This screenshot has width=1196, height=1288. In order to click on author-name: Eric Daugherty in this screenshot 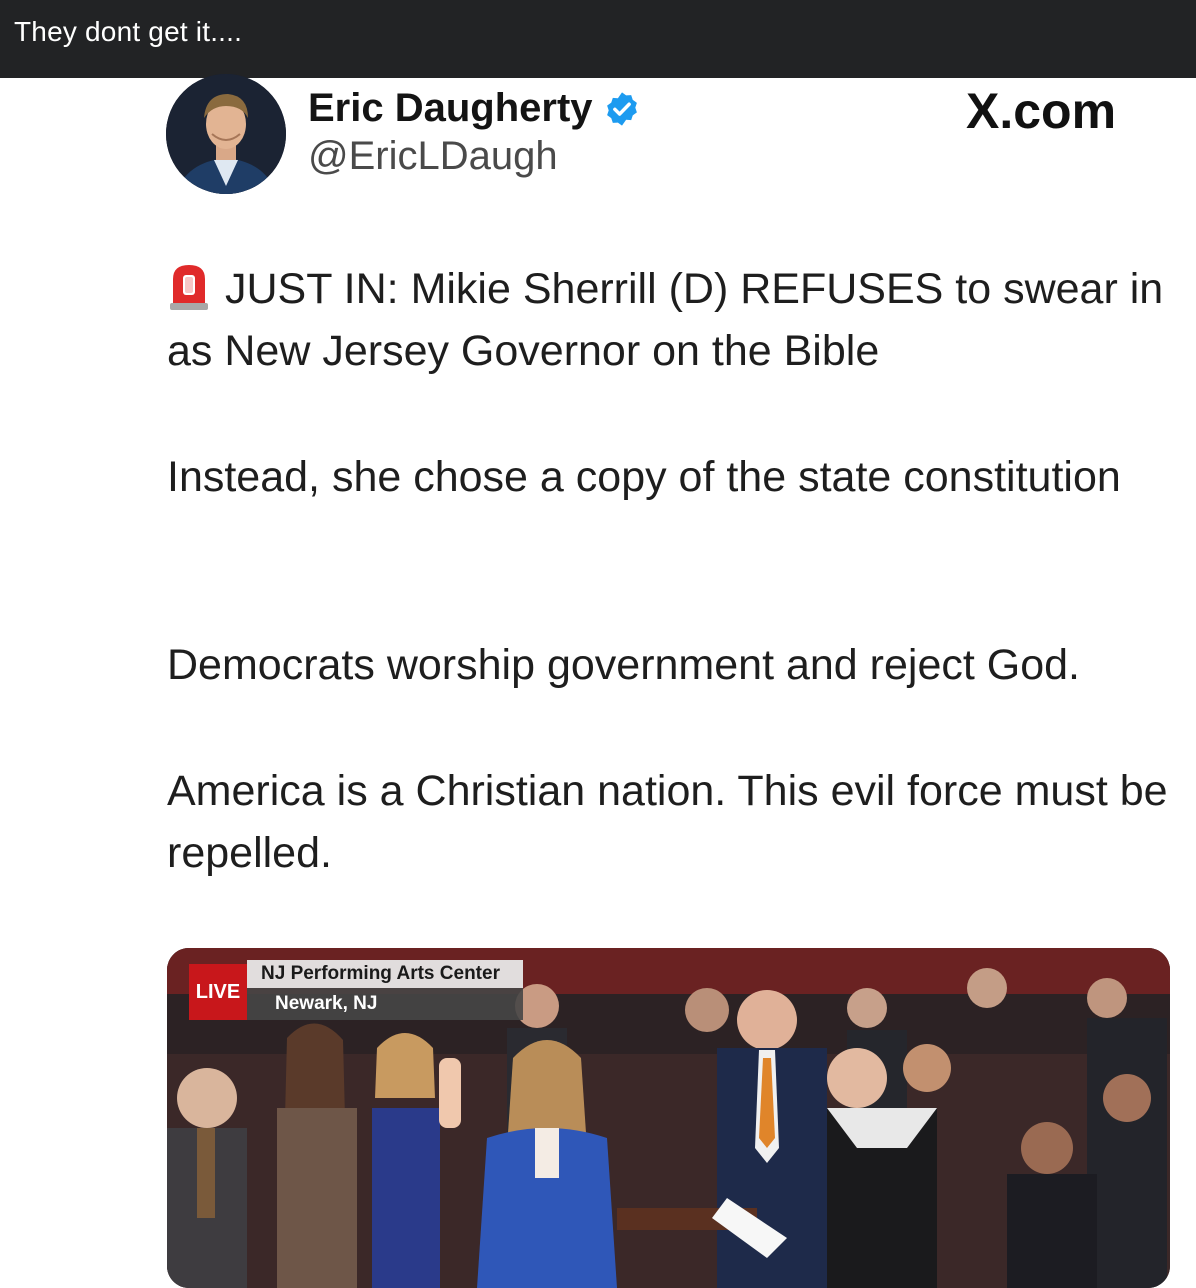, I will do `click(474, 108)`.